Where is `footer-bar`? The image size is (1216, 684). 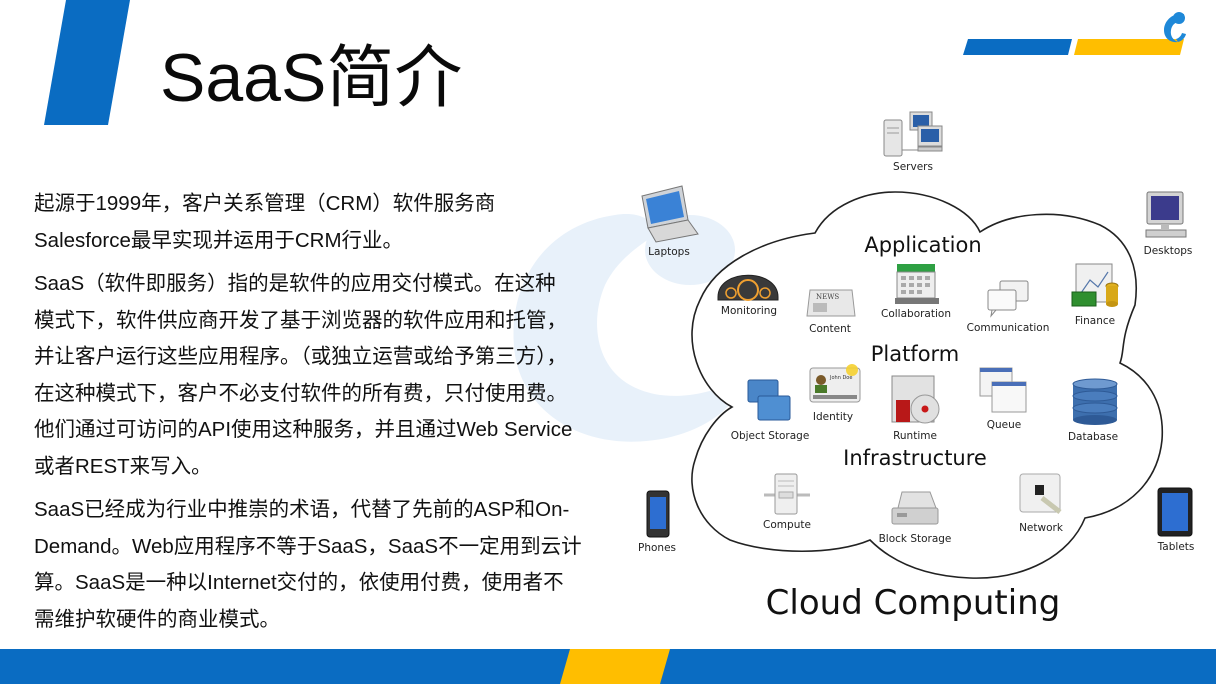 footer-bar is located at coordinates (608, 666).